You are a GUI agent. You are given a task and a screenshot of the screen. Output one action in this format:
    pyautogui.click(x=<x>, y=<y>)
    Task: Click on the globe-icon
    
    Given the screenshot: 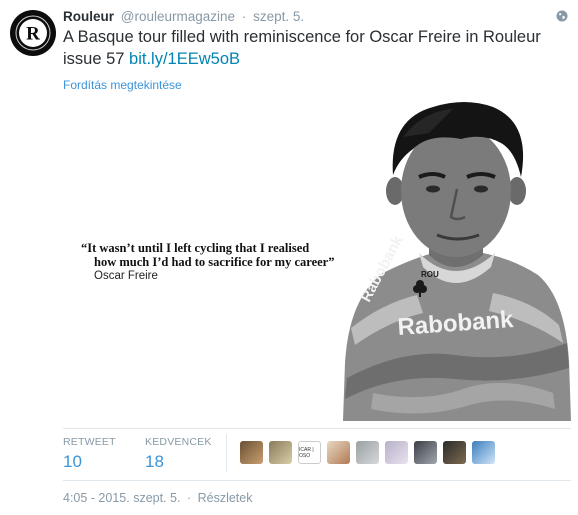 What is the action you would take?
    pyautogui.click(x=562, y=17)
    